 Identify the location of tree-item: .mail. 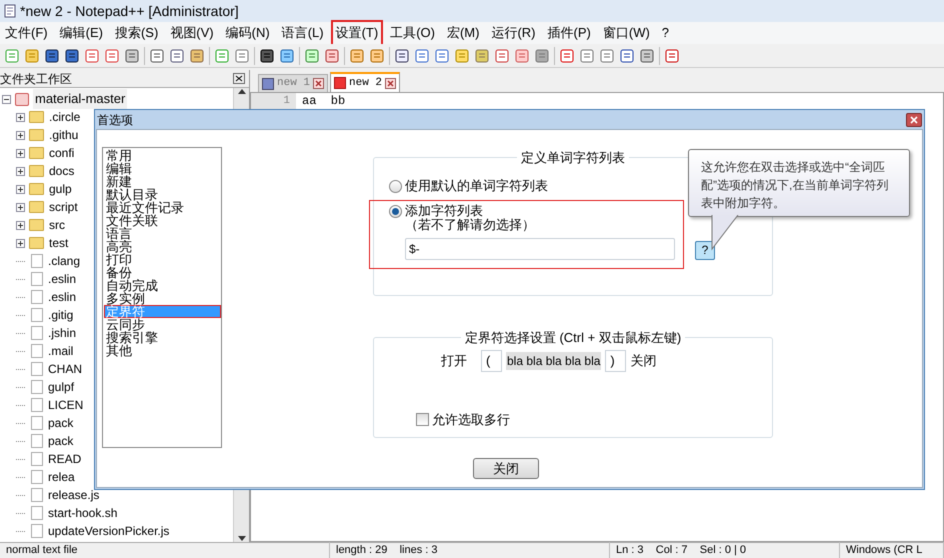
(60, 351).